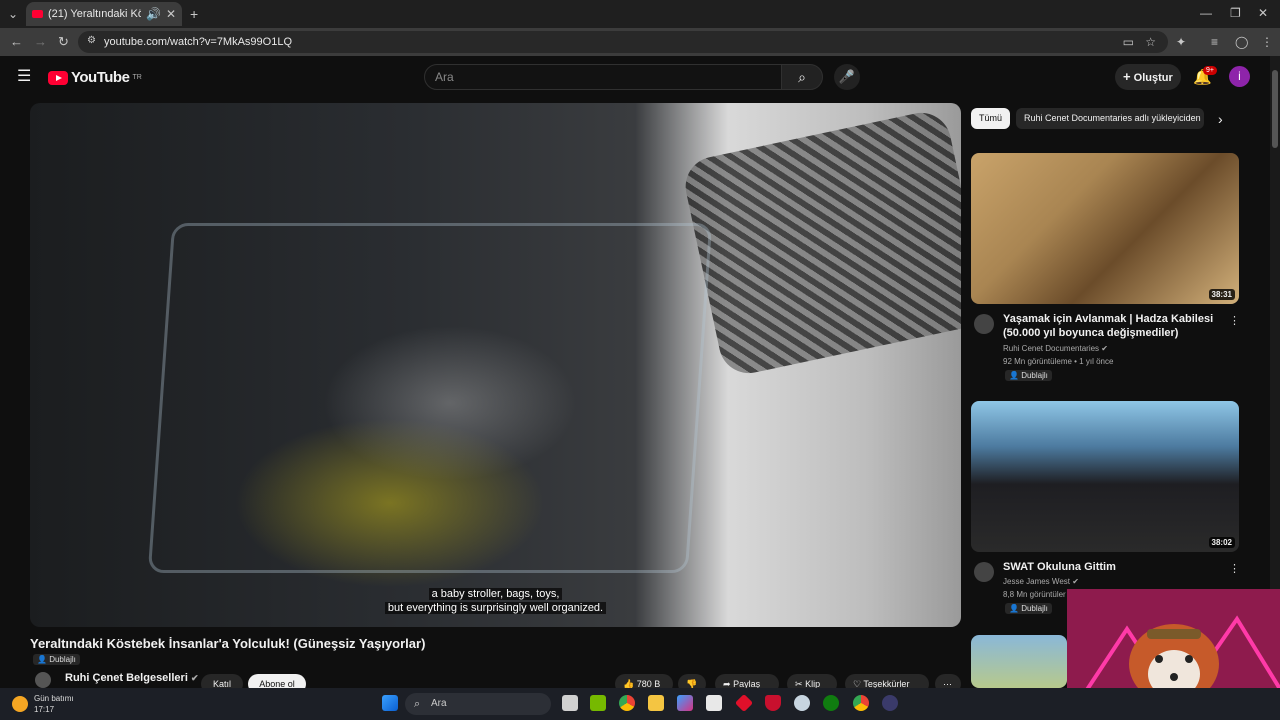 This screenshot has width=1280, height=720. What do you see at coordinates (861, 703) in the screenshot?
I see `chrome-active-icon` at bounding box center [861, 703].